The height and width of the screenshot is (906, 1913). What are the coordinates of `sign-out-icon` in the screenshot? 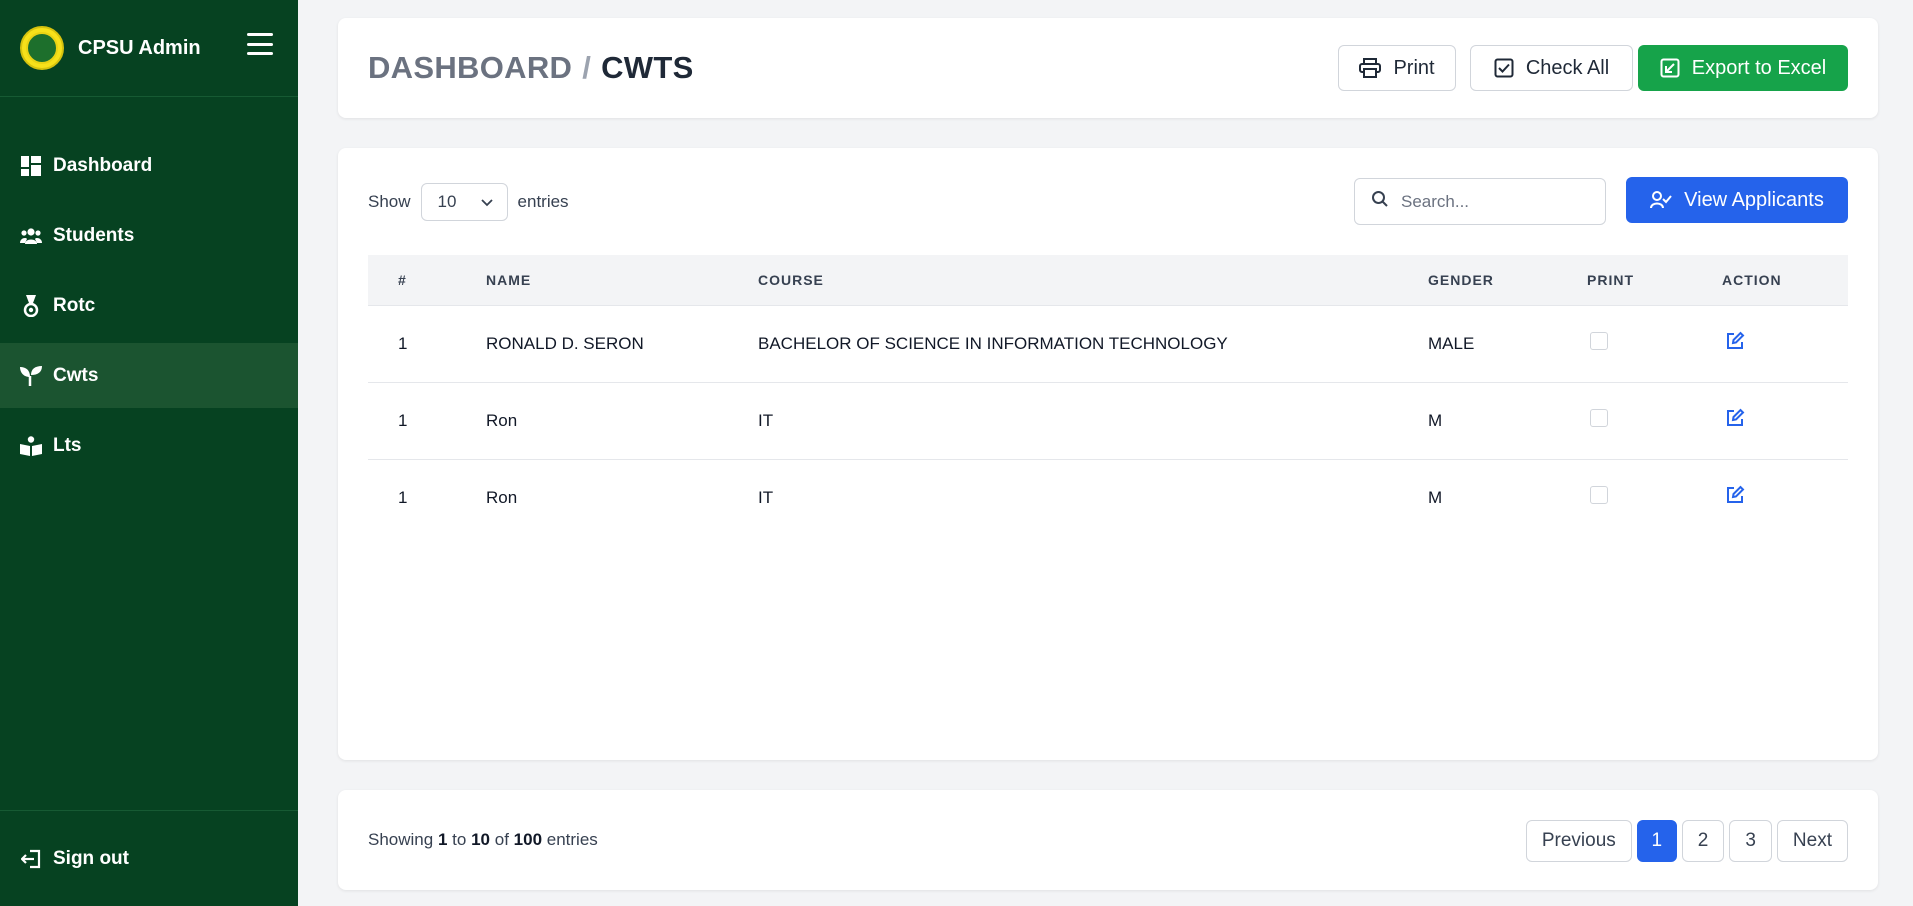 It's located at (31, 859).